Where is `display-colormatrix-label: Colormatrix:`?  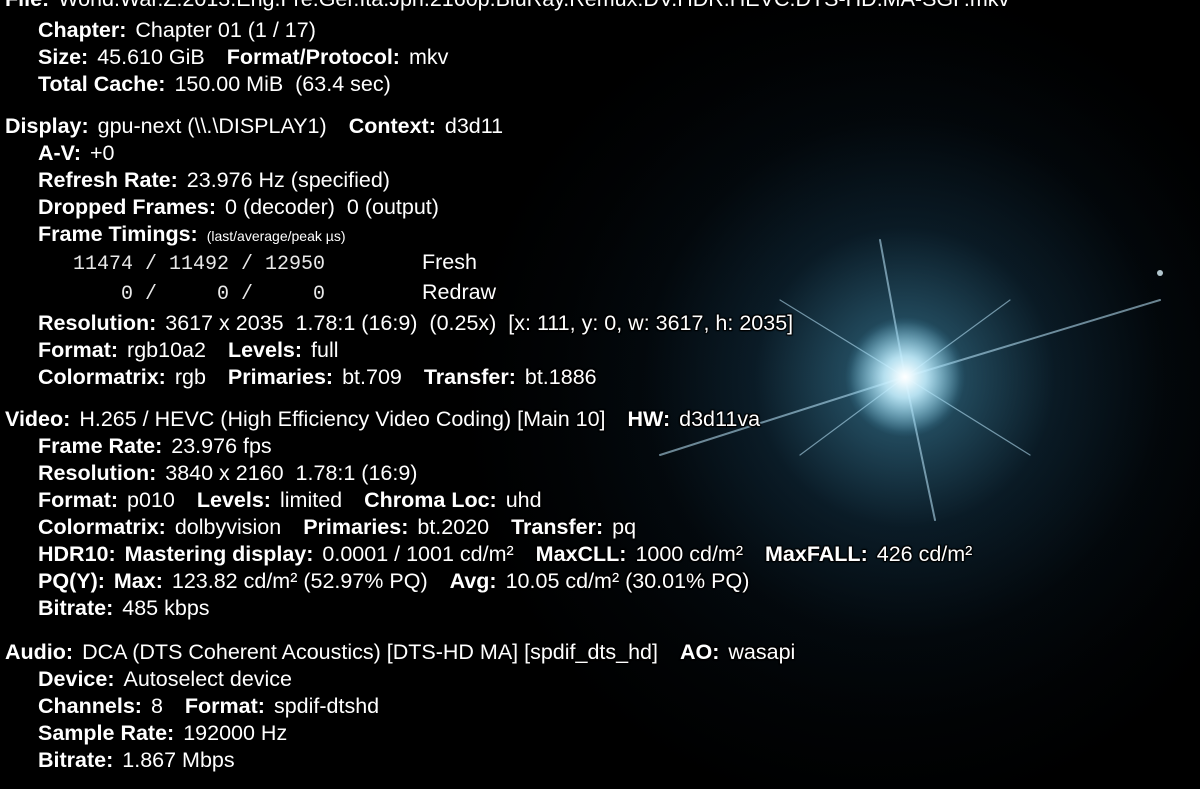 display-colormatrix-label: Colormatrix: is located at coordinates (102, 377).